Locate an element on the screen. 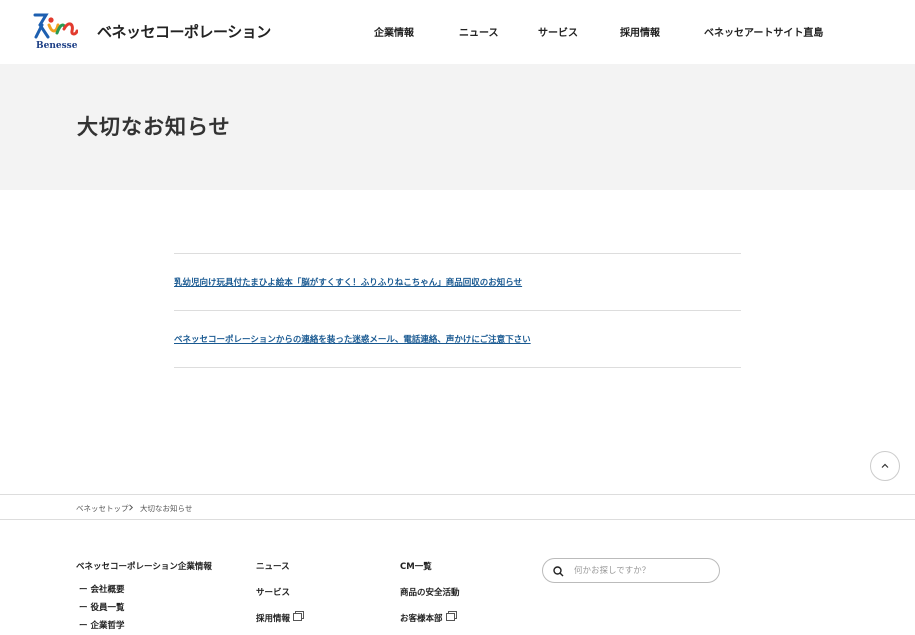 The image size is (915, 635). search-box is located at coordinates (631, 570).